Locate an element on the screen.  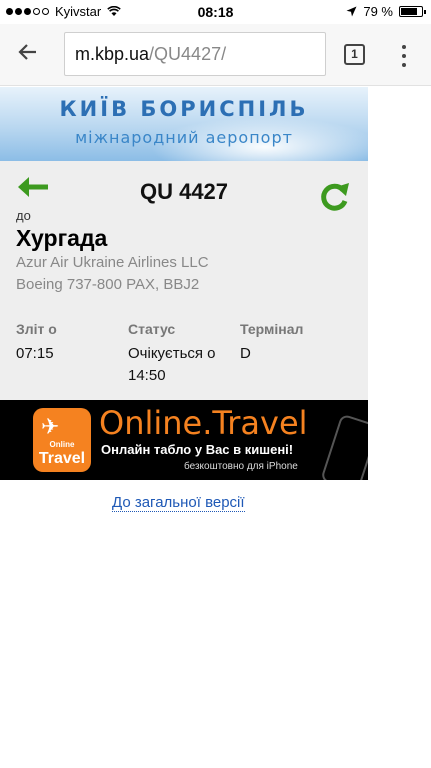
tab-switcher-button: 1 is located at coordinates (354, 54).